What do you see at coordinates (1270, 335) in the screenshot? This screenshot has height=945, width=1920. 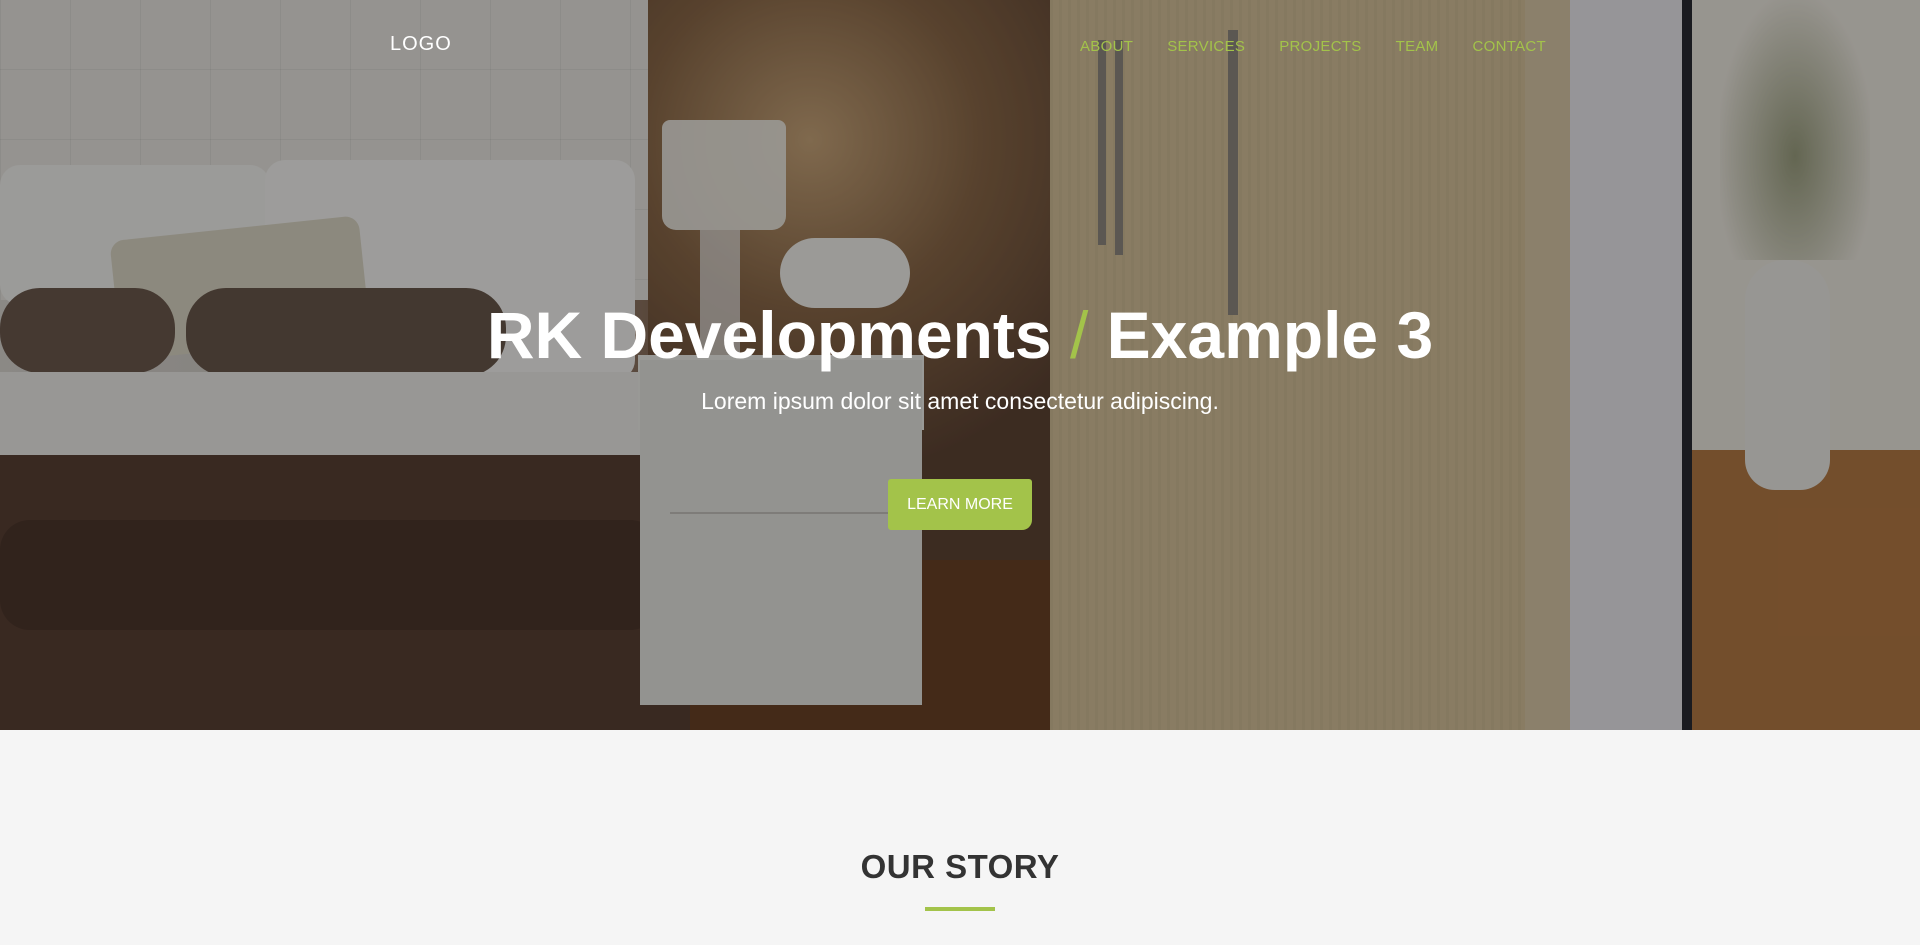 I see `hero-title-example: Example 3` at bounding box center [1270, 335].